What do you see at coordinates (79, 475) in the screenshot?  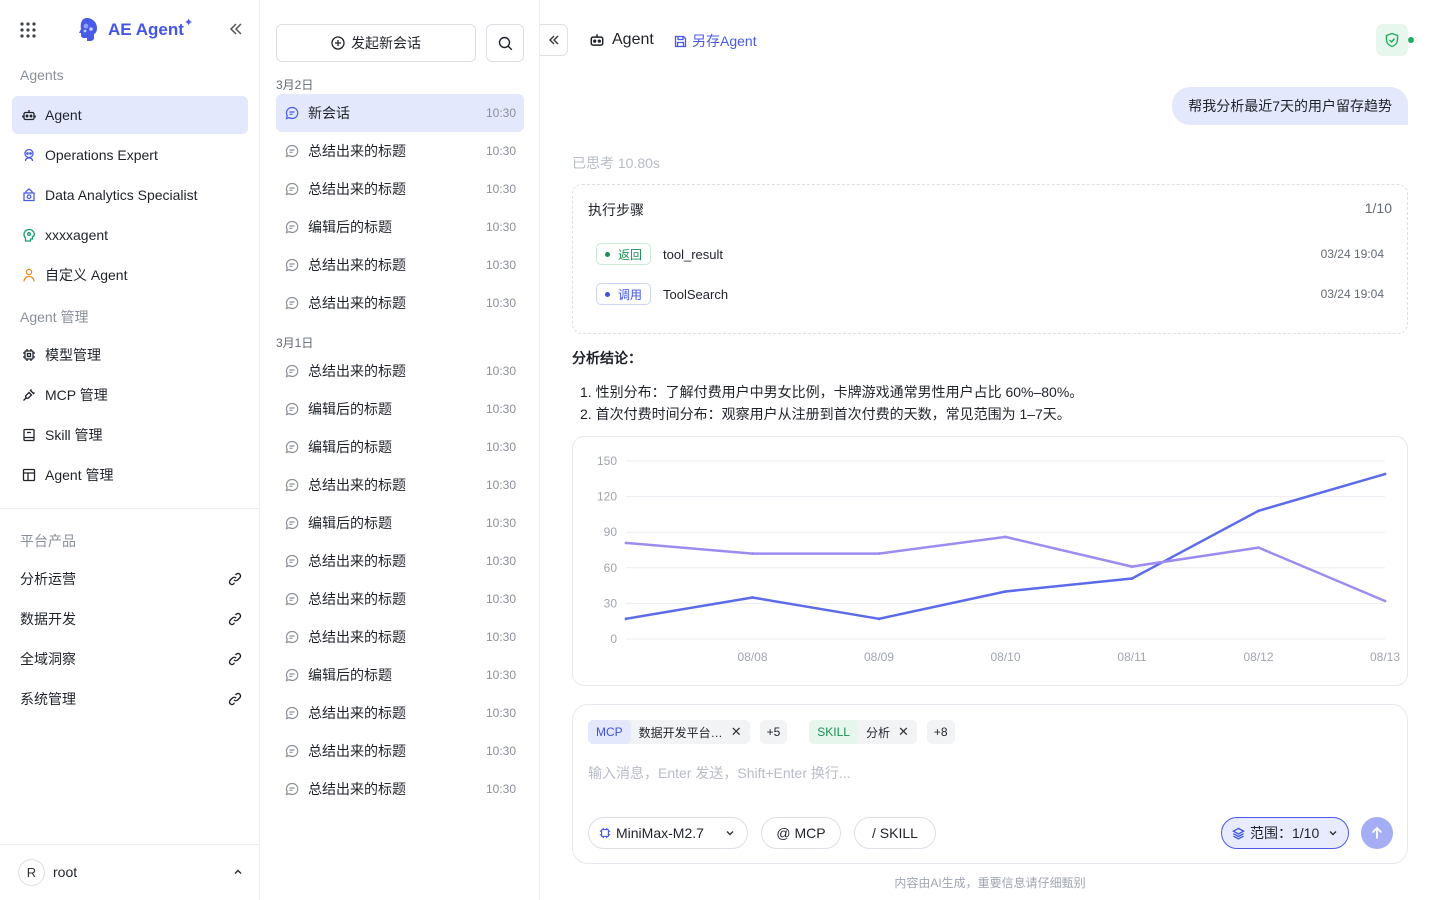 I see `sidebar-item-label: Agent 管理` at bounding box center [79, 475].